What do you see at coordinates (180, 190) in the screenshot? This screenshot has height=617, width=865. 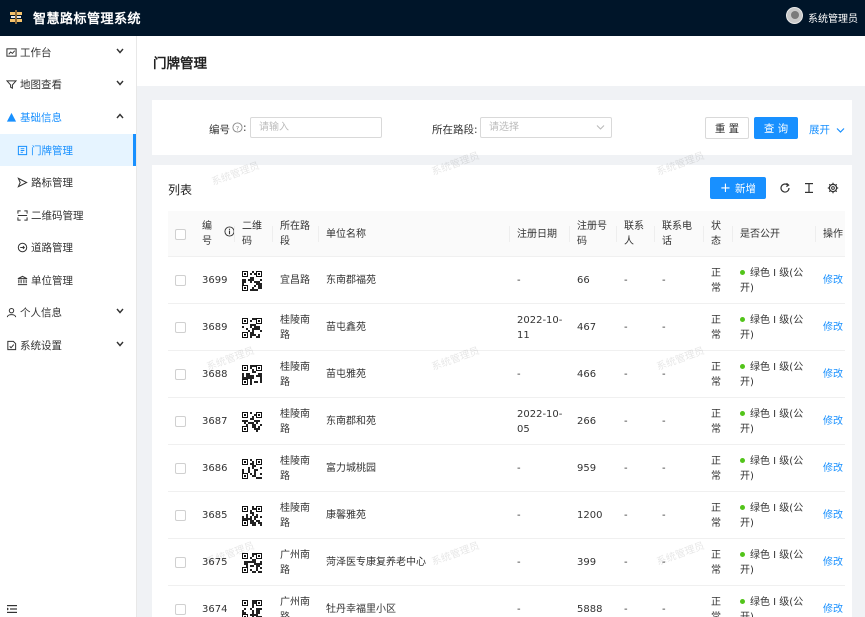 I see `table-title: 列表` at bounding box center [180, 190].